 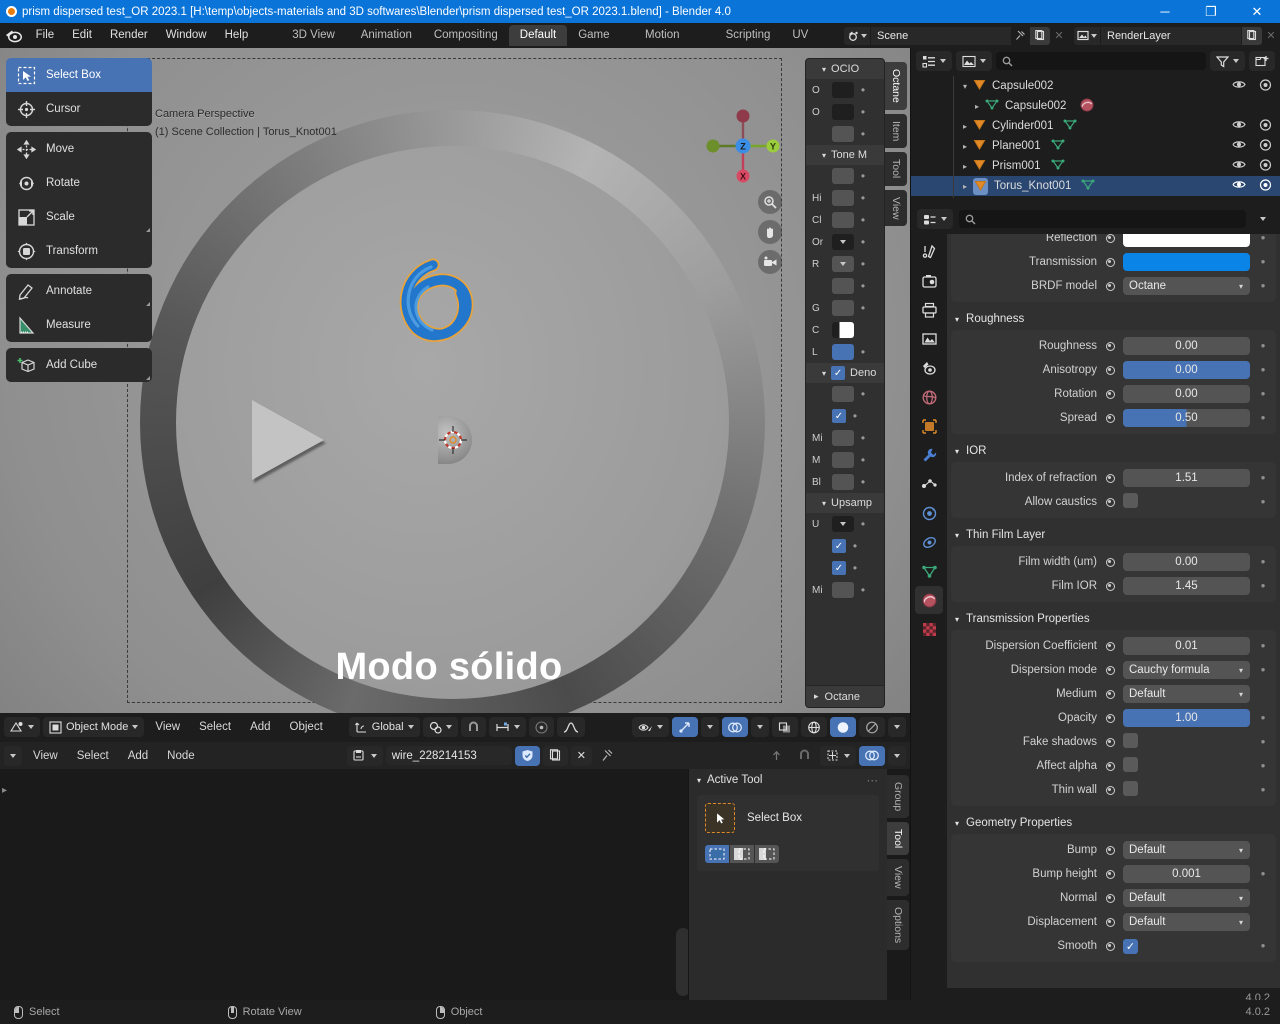 What do you see at coordinates (748, 35) in the screenshot?
I see `workspace-tab-scripting: Scripting` at bounding box center [748, 35].